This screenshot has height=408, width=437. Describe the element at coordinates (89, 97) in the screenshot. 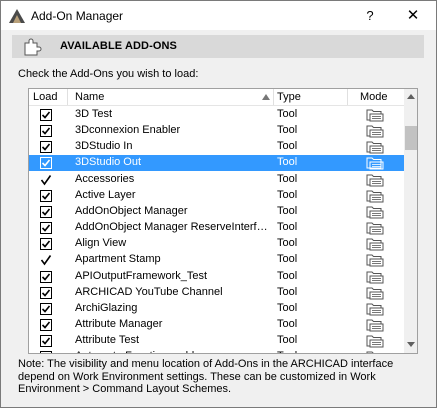

I see `column-name: Name` at that location.